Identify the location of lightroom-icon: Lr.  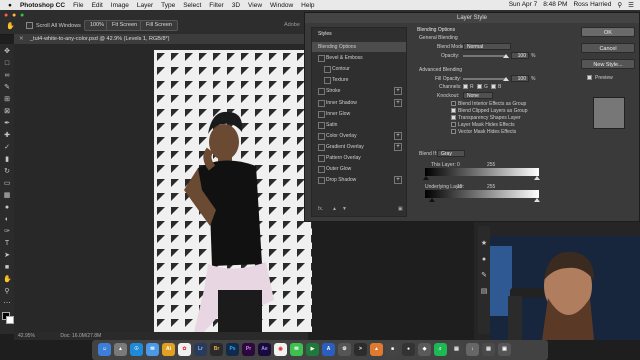
(200, 349).